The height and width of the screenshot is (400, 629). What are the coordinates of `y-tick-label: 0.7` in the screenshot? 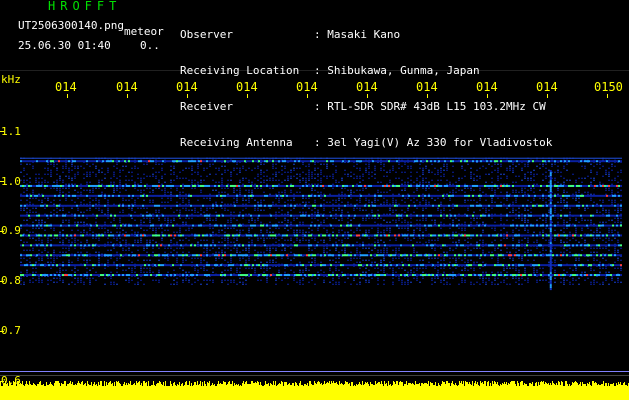 It's located at (11, 330).